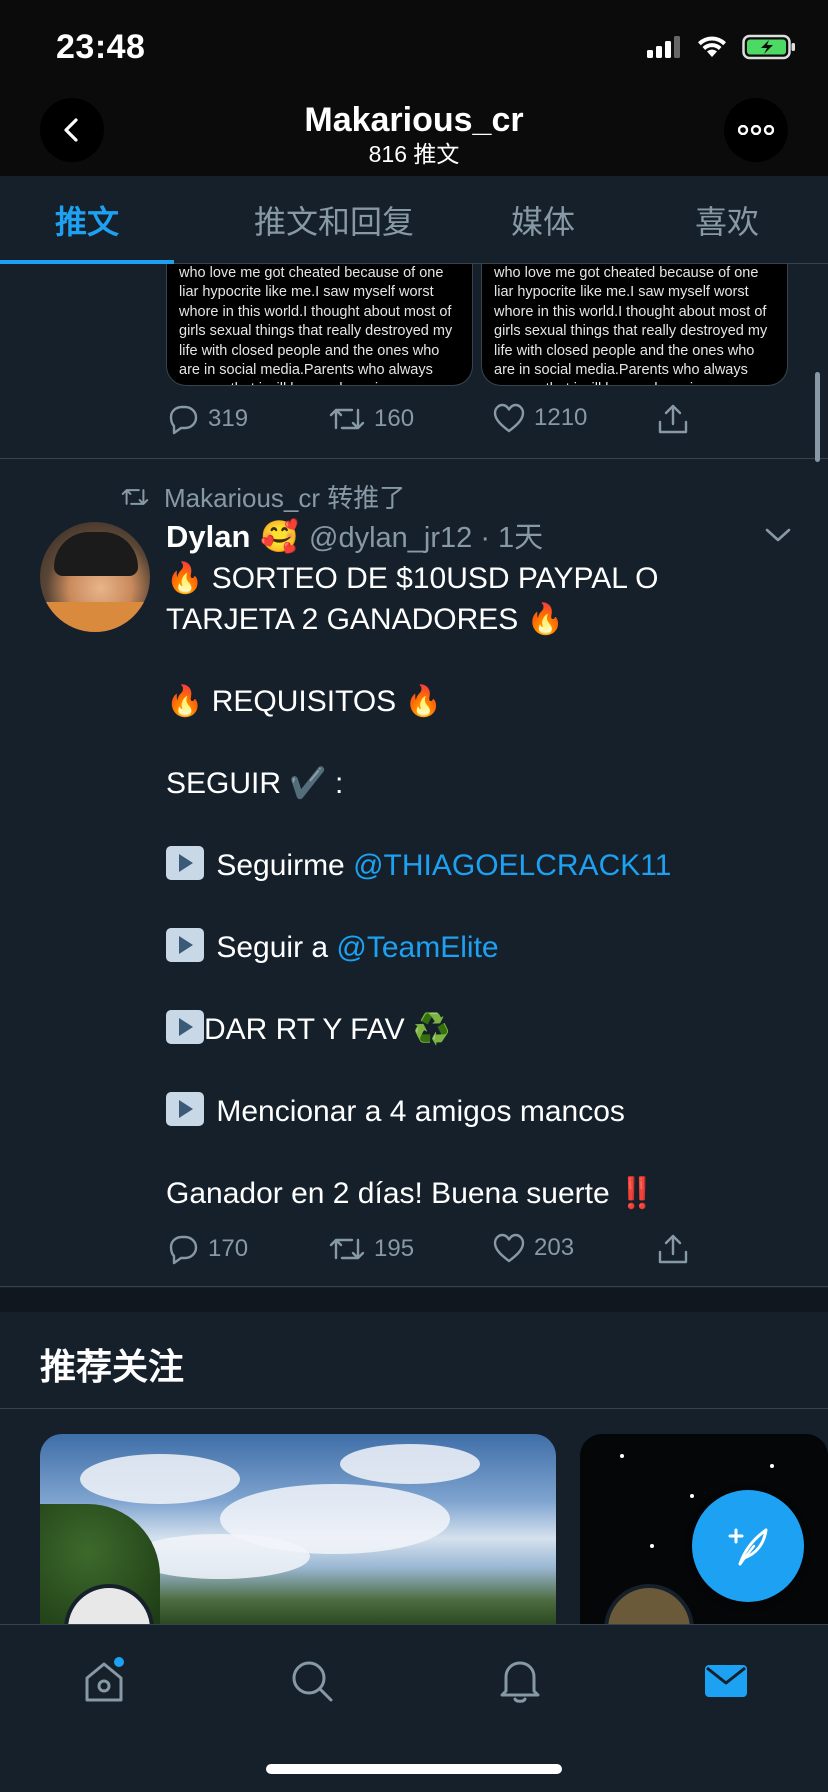 This screenshot has height=1792, width=828. I want to click on profile-header: Makarious_cr 816 推文, so click(414, 134).